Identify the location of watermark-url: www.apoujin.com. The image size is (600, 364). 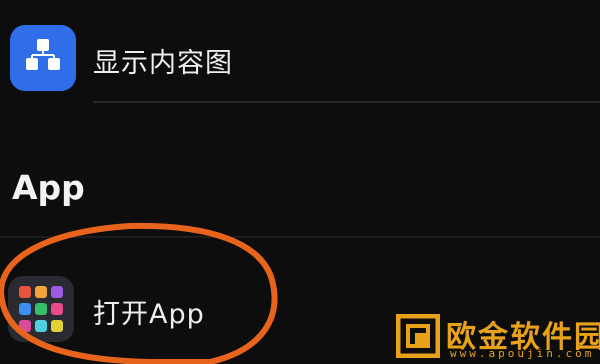
(522, 353).